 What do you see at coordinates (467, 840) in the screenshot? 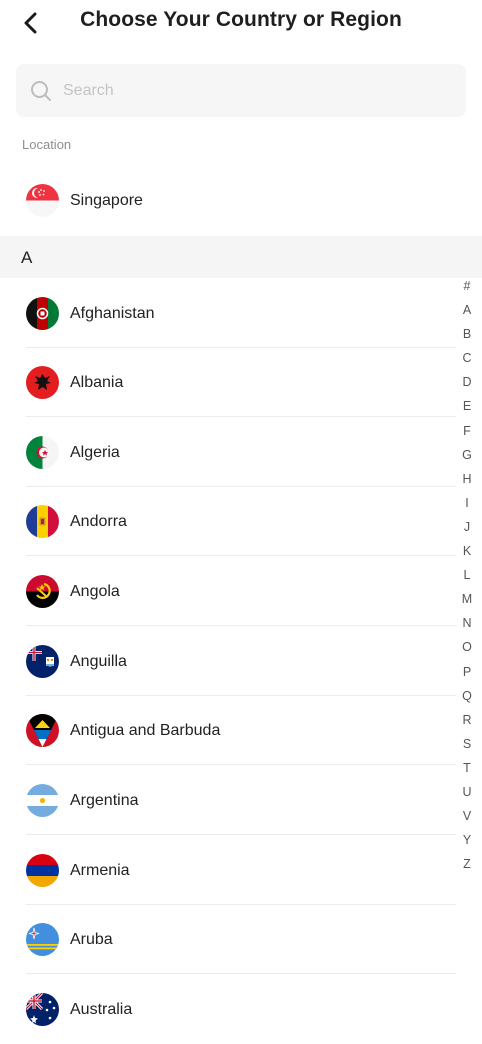
I see `index-letter: Y` at bounding box center [467, 840].